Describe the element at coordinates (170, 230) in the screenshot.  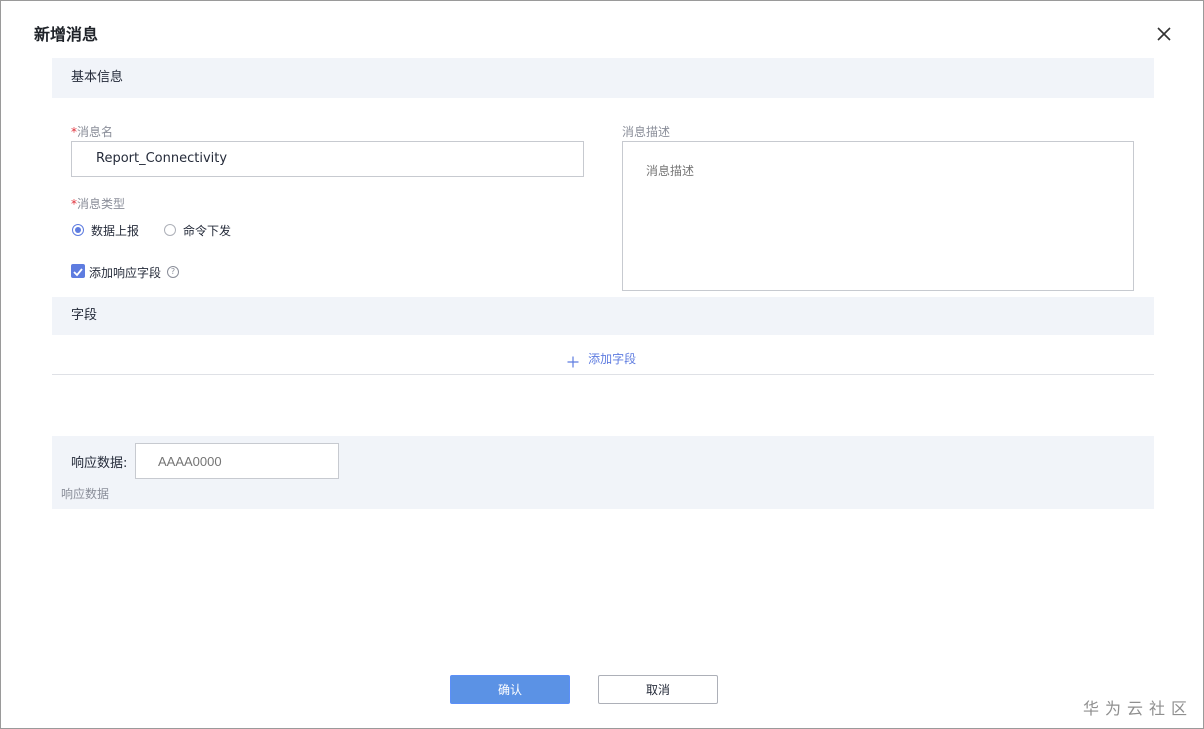
I see `radio-command-issue` at that location.